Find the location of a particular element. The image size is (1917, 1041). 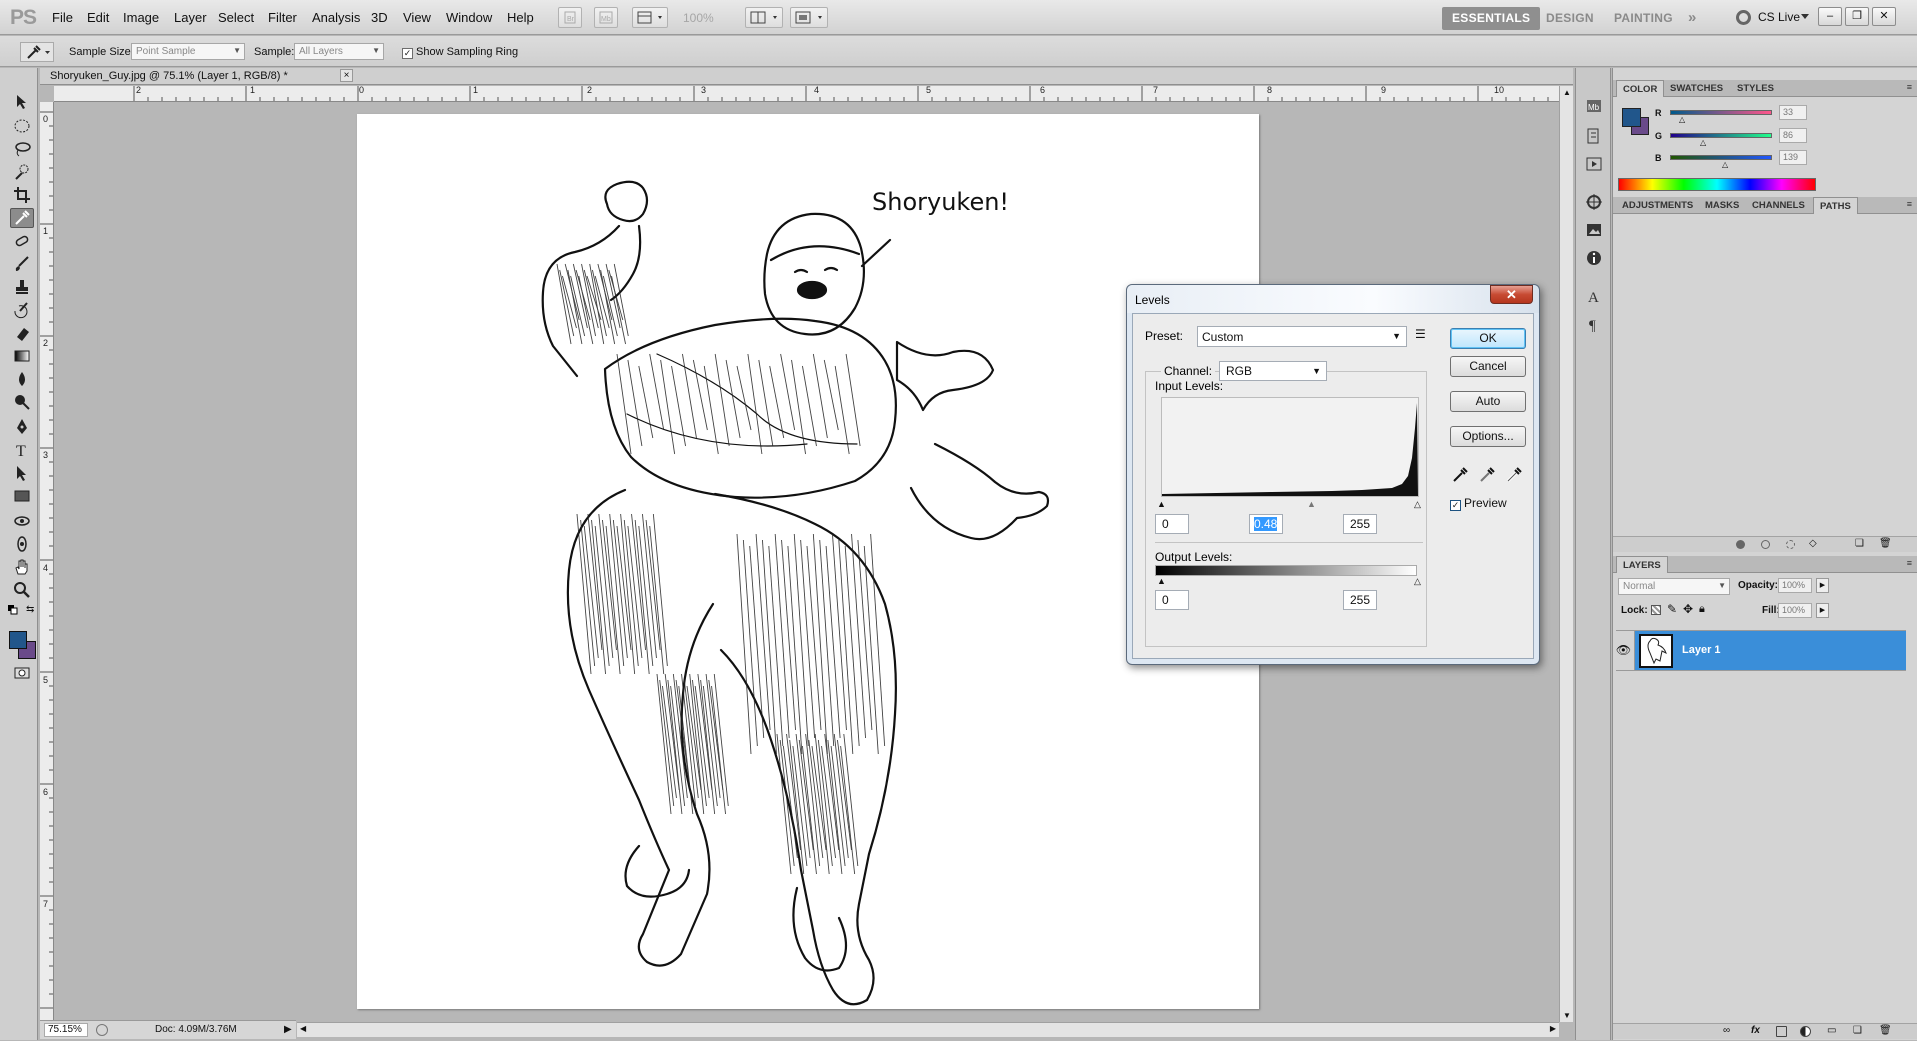

ok-button: OK is located at coordinates (1488, 338).